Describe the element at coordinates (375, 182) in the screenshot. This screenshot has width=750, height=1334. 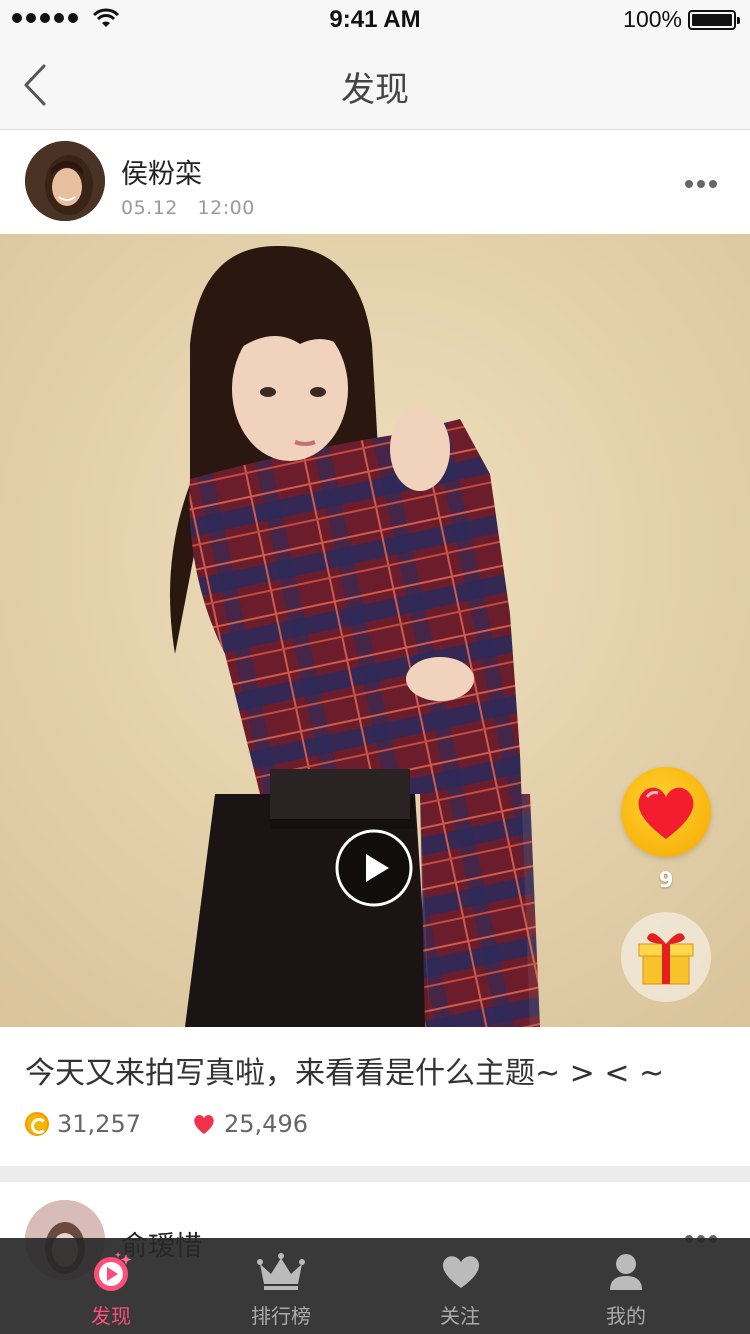
I see `post-header: 侯粉栾 05.12 12:00` at that location.